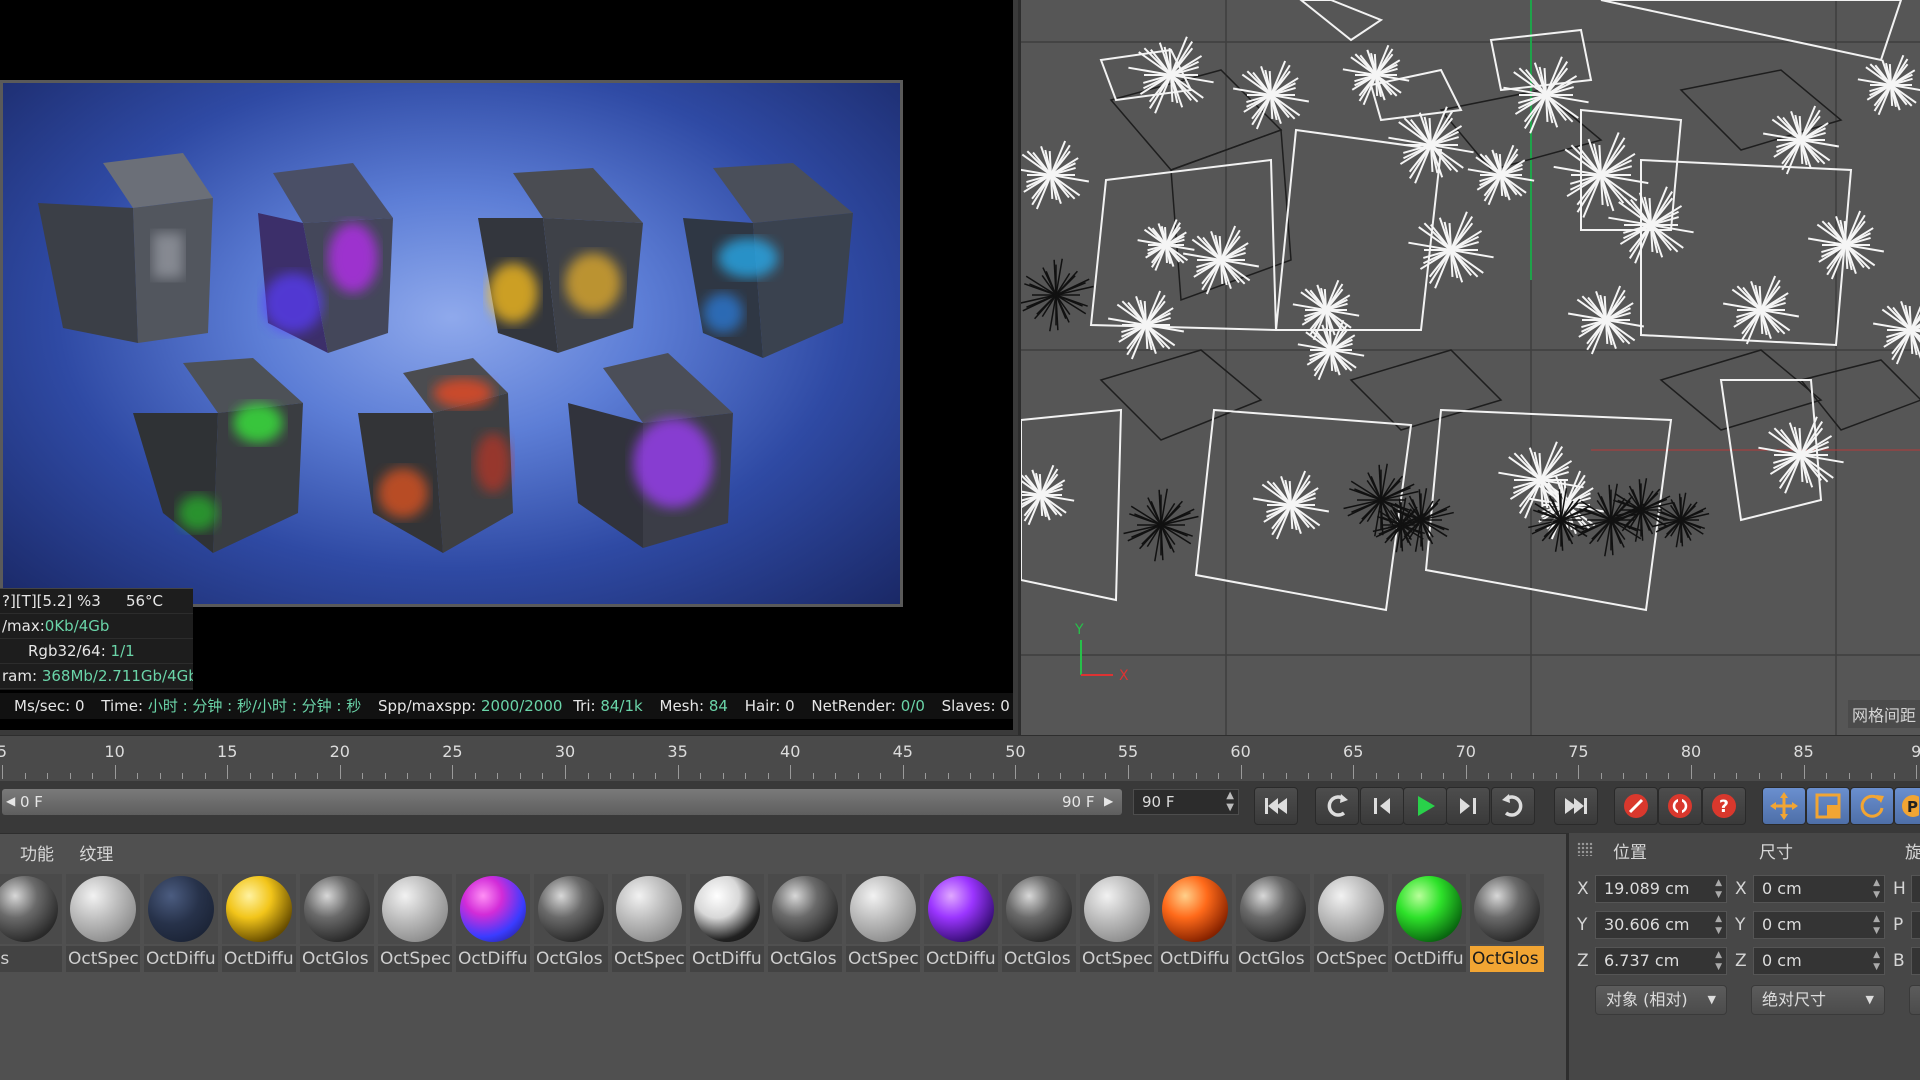 Image resolution: width=1920 pixels, height=1080 pixels. Describe the element at coordinates (1819, 961) in the screenshot. I see `size-z-field: 0 cm ▲ ▼` at that location.